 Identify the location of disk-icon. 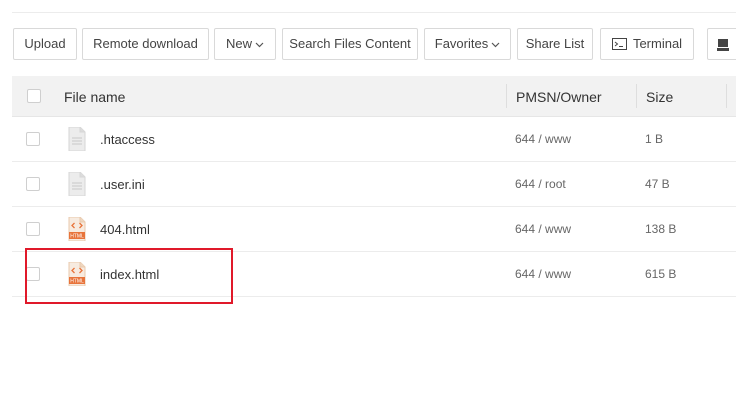
(723, 45).